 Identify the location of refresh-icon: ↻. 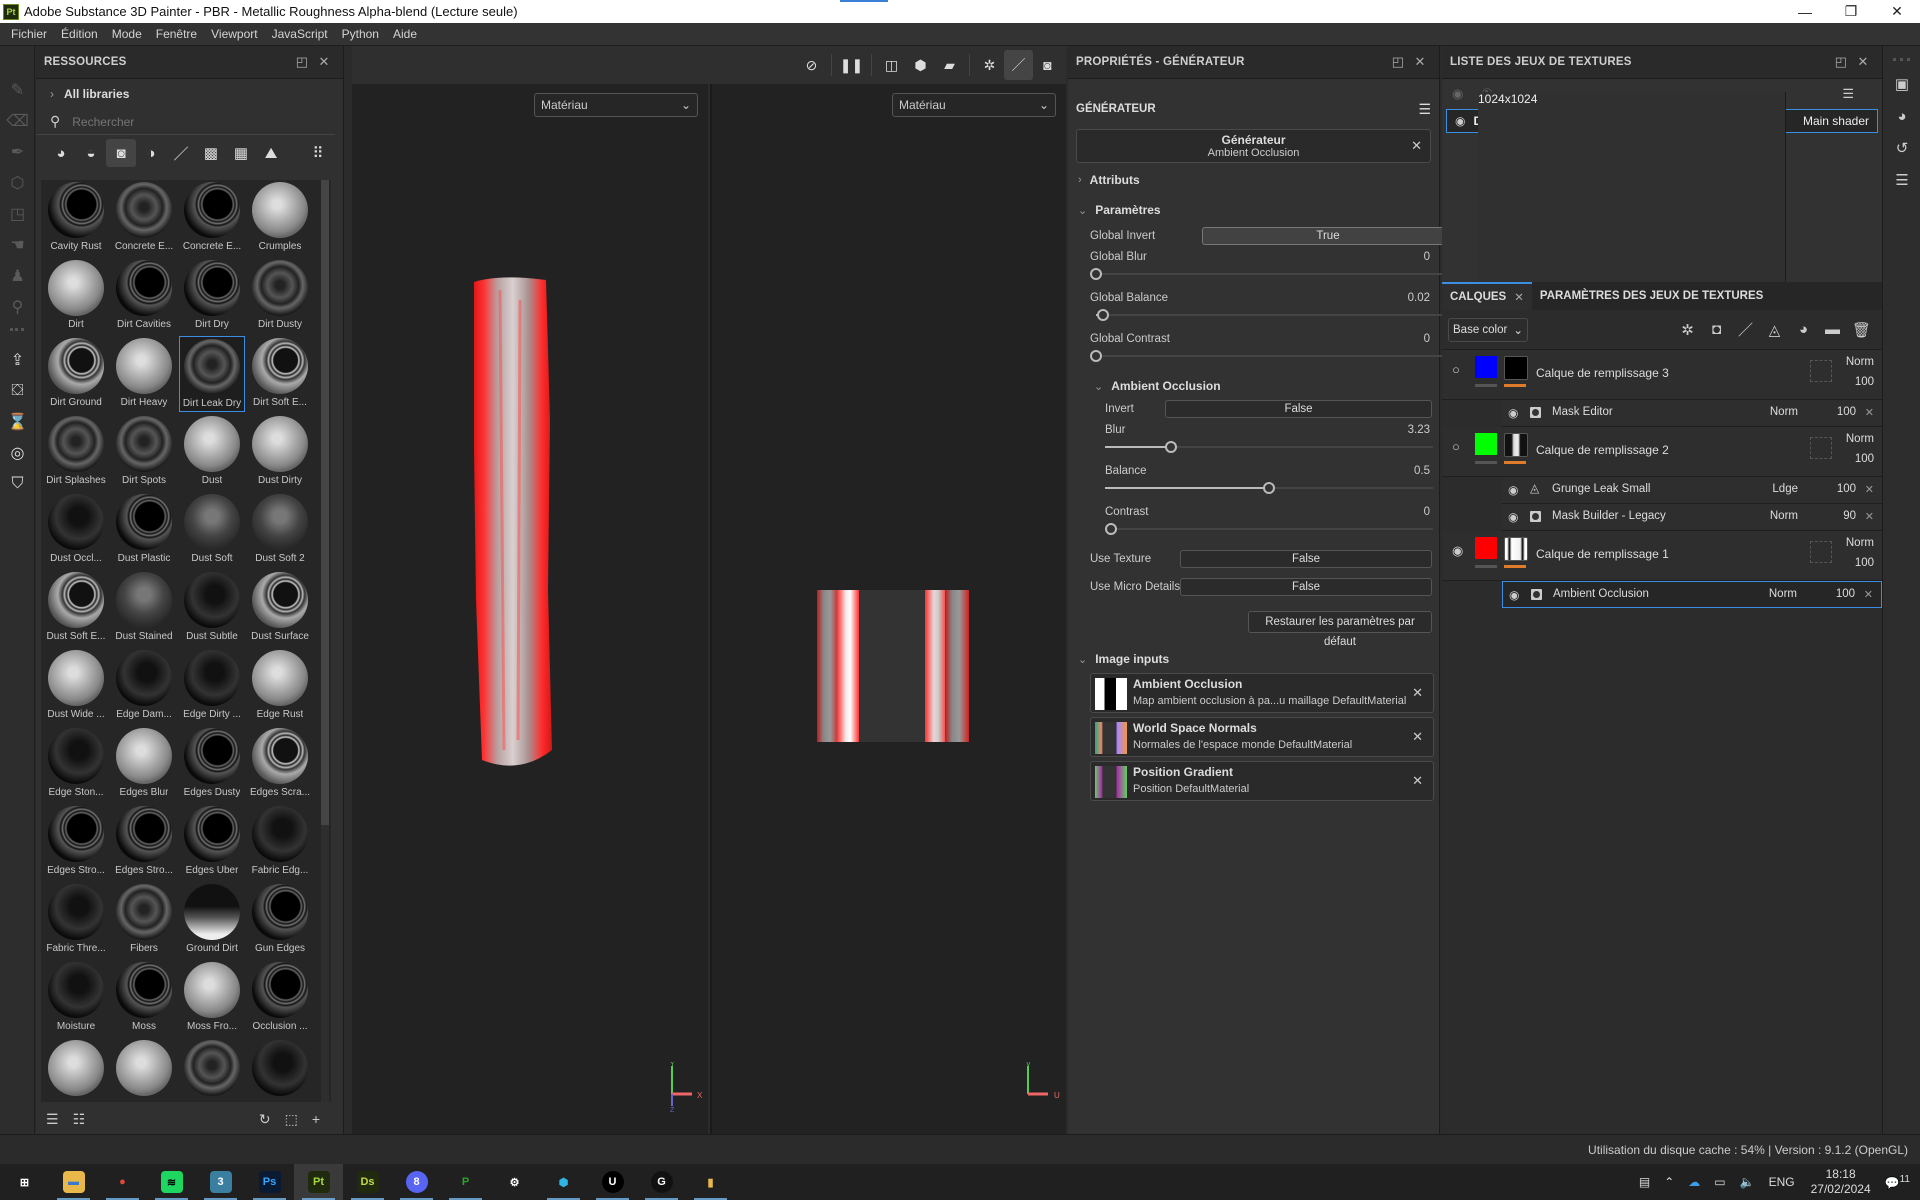
(265, 1119).